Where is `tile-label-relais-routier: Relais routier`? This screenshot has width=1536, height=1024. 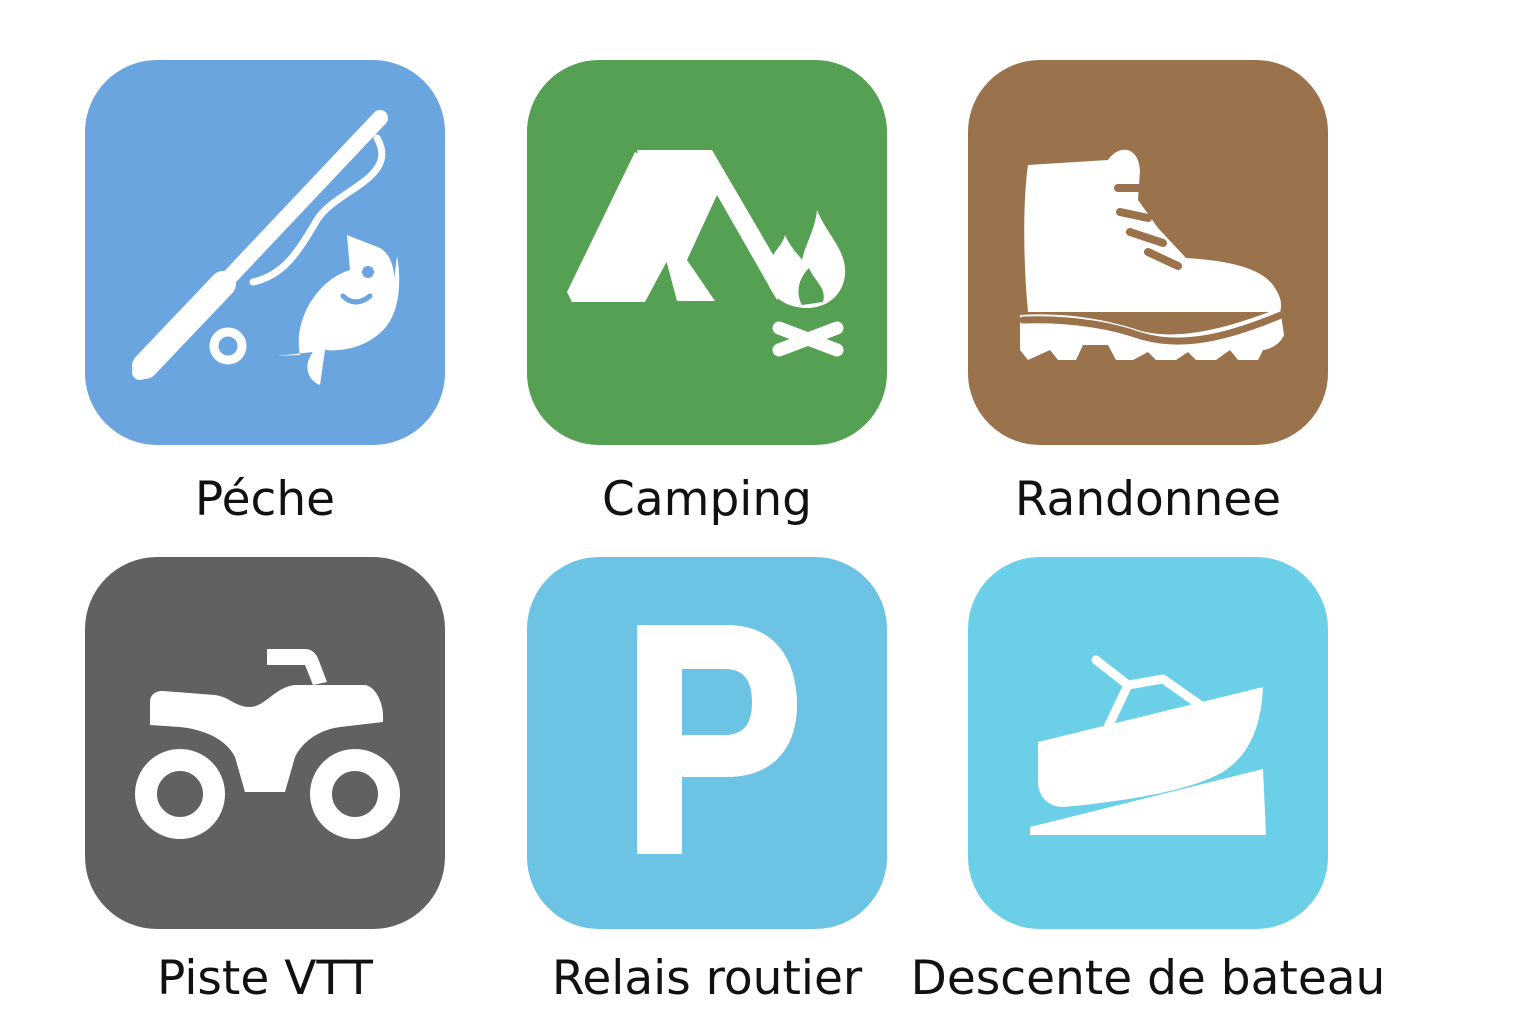
tile-label-relais-routier: Relais routier is located at coordinates (707, 978).